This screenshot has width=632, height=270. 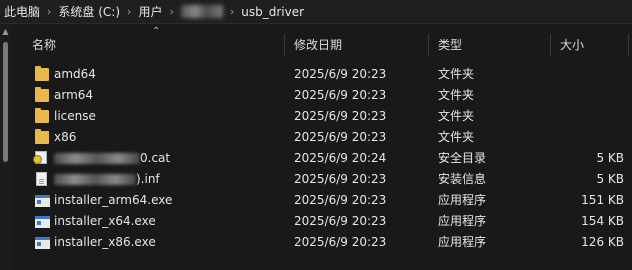 What do you see at coordinates (5, 32) in the screenshot?
I see `scroll-up-arrow-icon: ▲` at bounding box center [5, 32].